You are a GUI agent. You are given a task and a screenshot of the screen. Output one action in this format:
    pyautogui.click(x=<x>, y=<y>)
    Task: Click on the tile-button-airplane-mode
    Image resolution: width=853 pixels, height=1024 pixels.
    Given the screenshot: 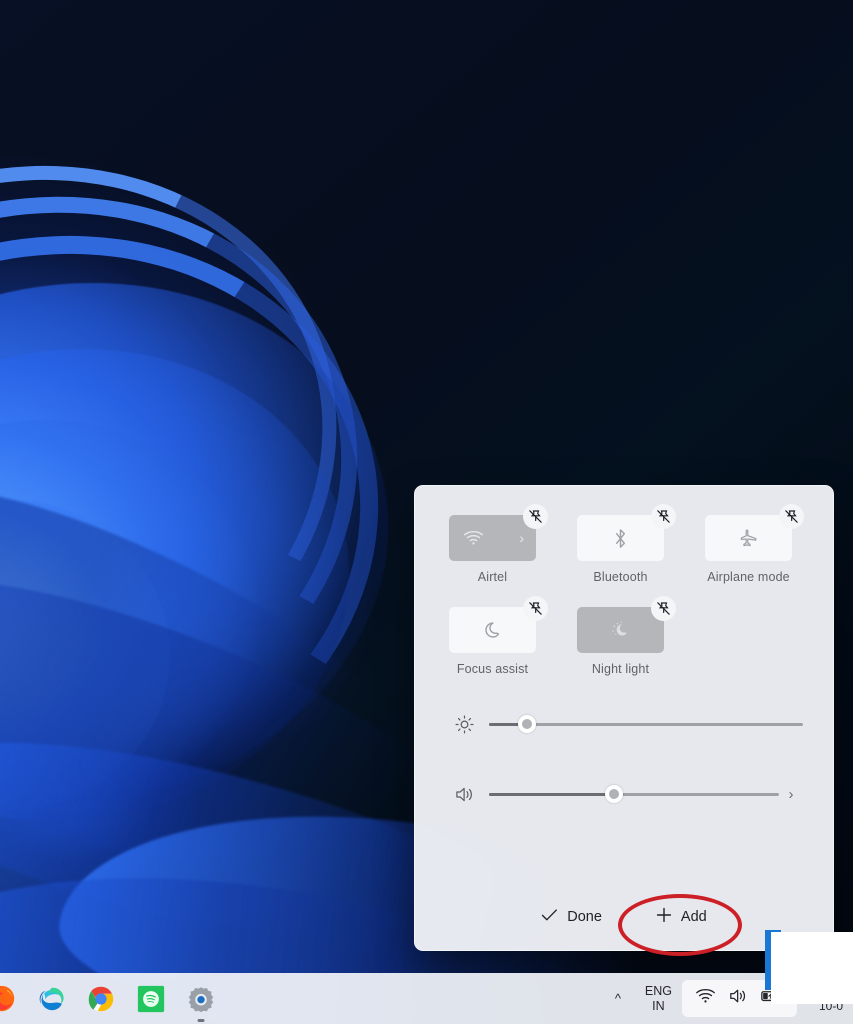 What is the action you would take?
    pyautogui.click(x=754, y=532)
    